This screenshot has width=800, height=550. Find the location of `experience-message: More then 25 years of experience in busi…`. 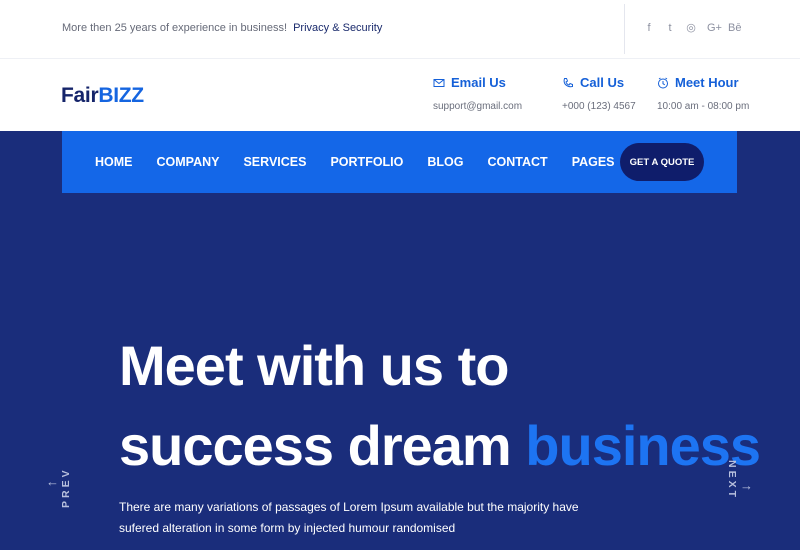

experience-message: More then 25 years of experience in busi… is located at coordinates (175, 28).